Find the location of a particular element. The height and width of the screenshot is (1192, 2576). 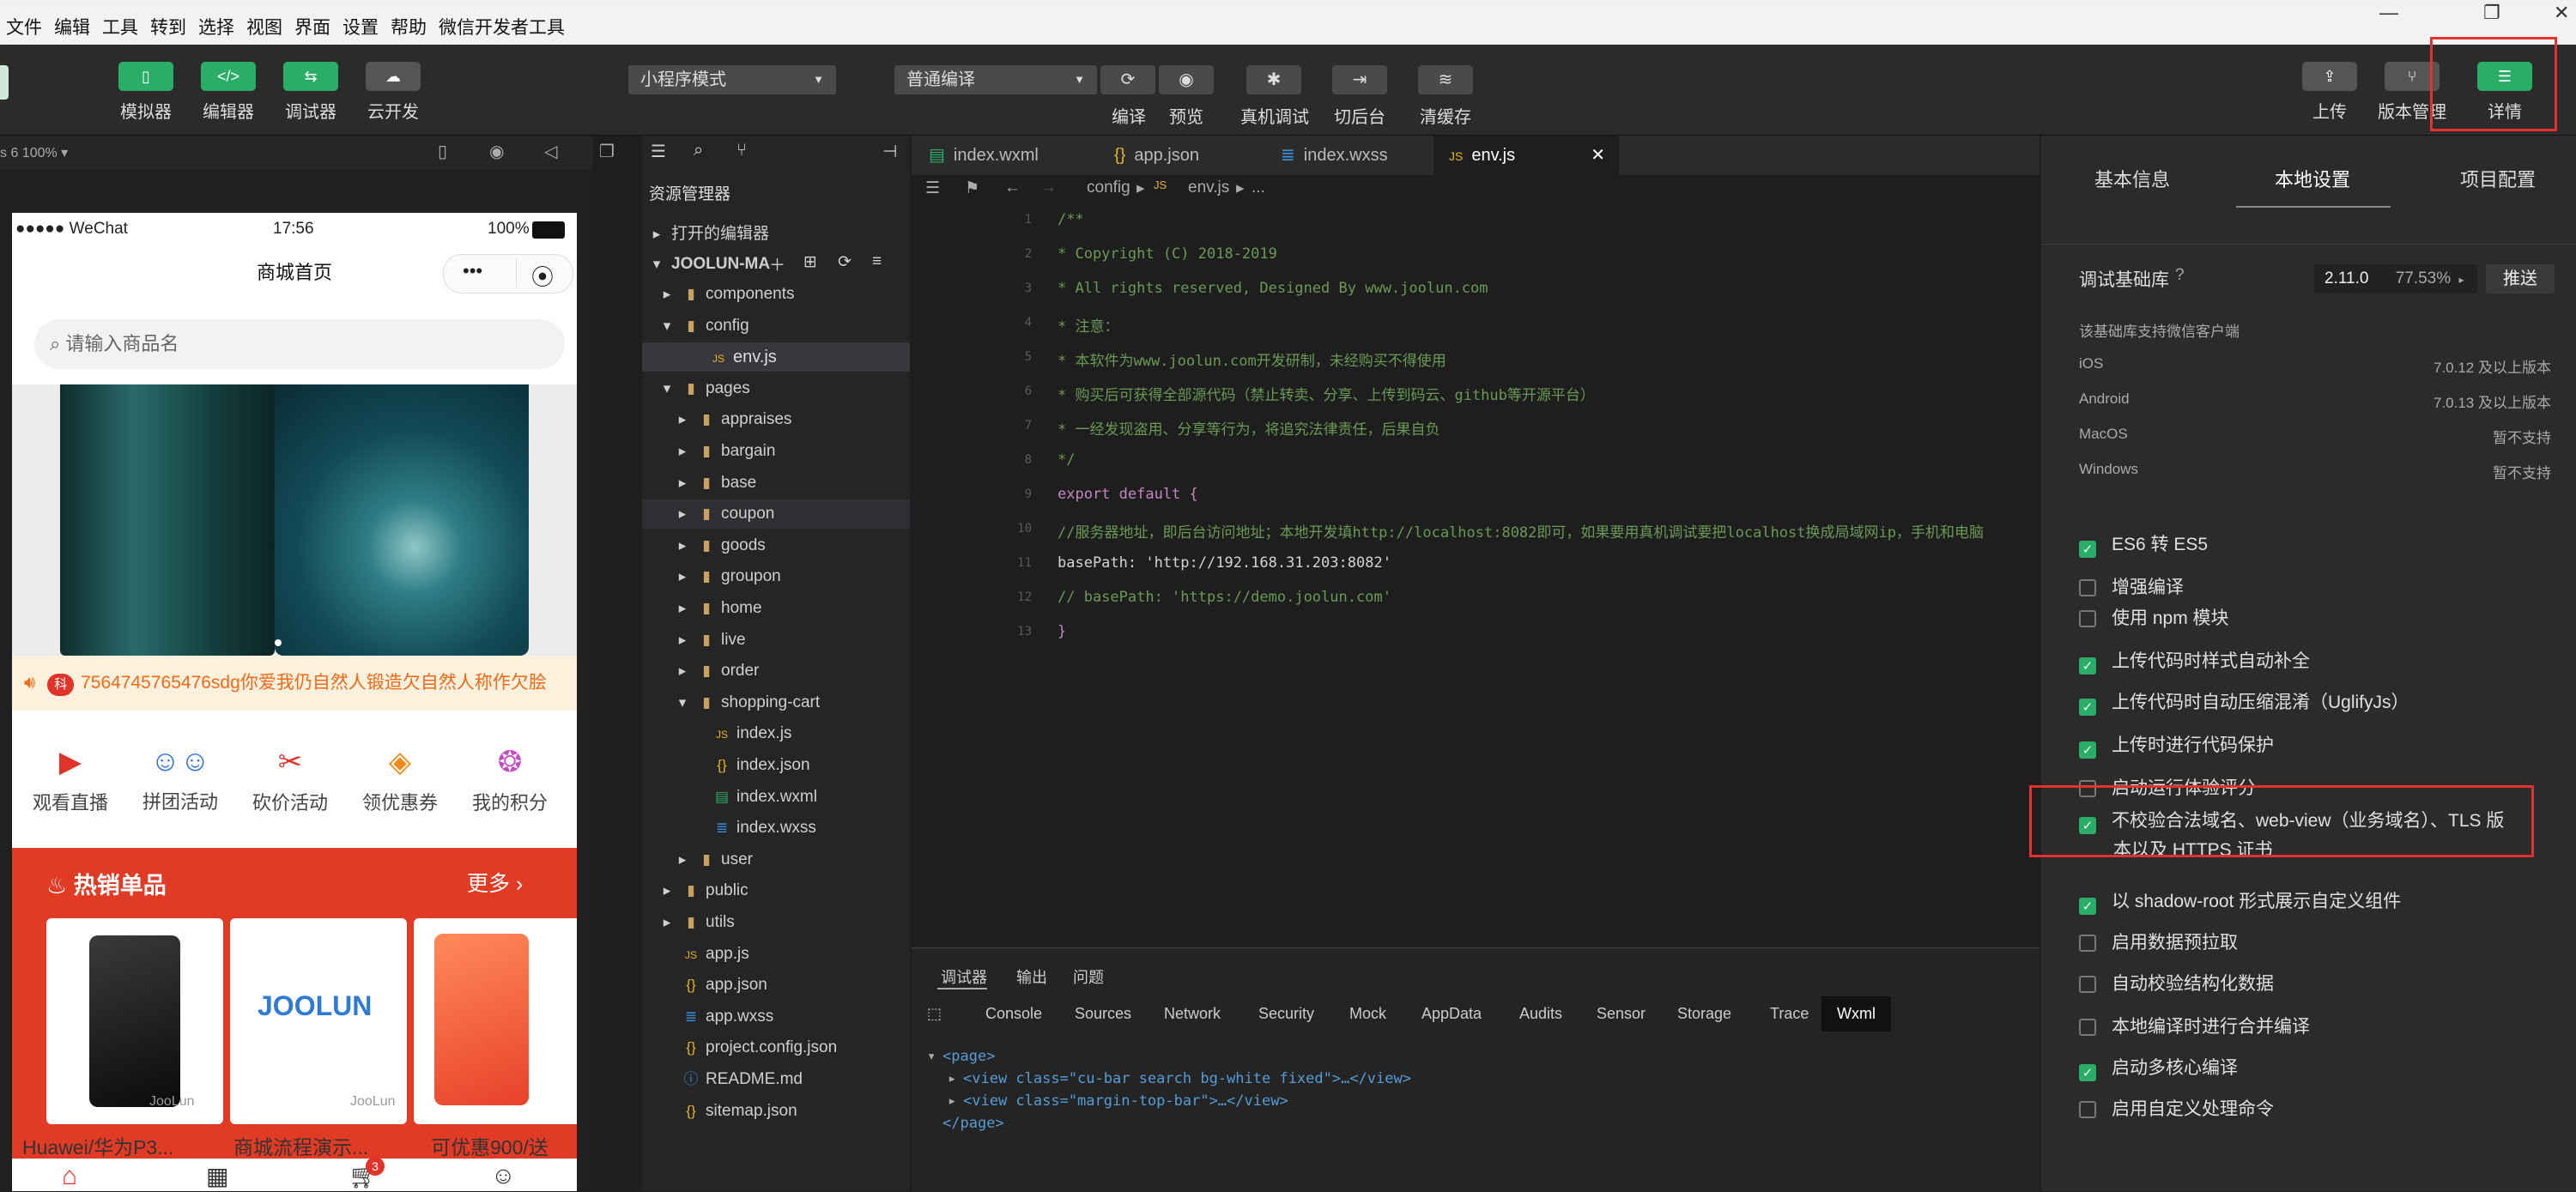

list-icon: ☰ is located at coordinates (658, 151).